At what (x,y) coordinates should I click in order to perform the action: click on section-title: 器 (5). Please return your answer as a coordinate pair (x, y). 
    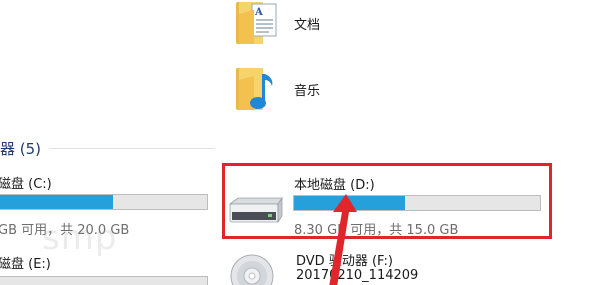
    Looking at the image, I should click on (21, 149).